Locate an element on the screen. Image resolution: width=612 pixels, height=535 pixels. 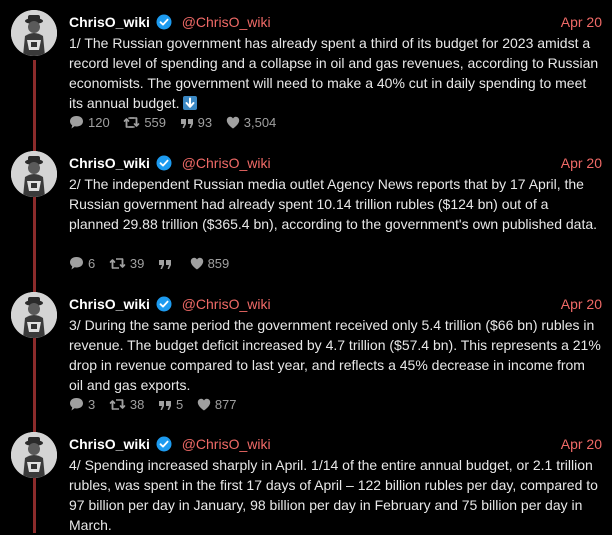
retweet-button: 39 is located at coordinates (126, 264).